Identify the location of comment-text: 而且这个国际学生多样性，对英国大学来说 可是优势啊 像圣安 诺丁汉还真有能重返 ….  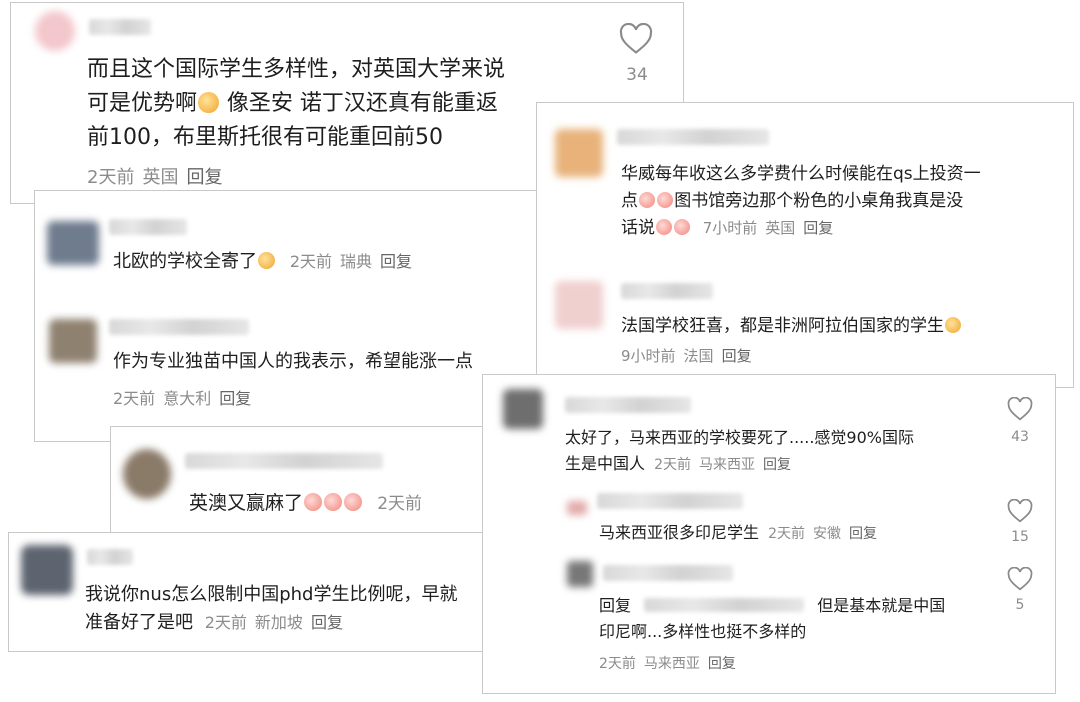
(296, 104).